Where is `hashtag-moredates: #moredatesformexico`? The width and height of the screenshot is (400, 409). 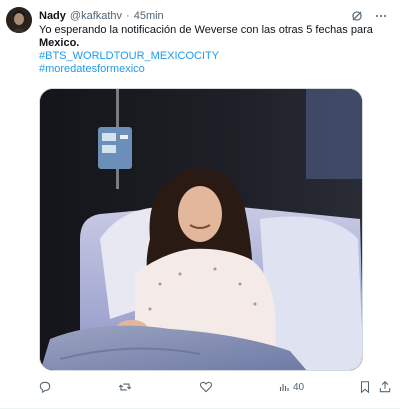 hashtag-moredates: #moredatesformexico is located at coordinates (210, 69).